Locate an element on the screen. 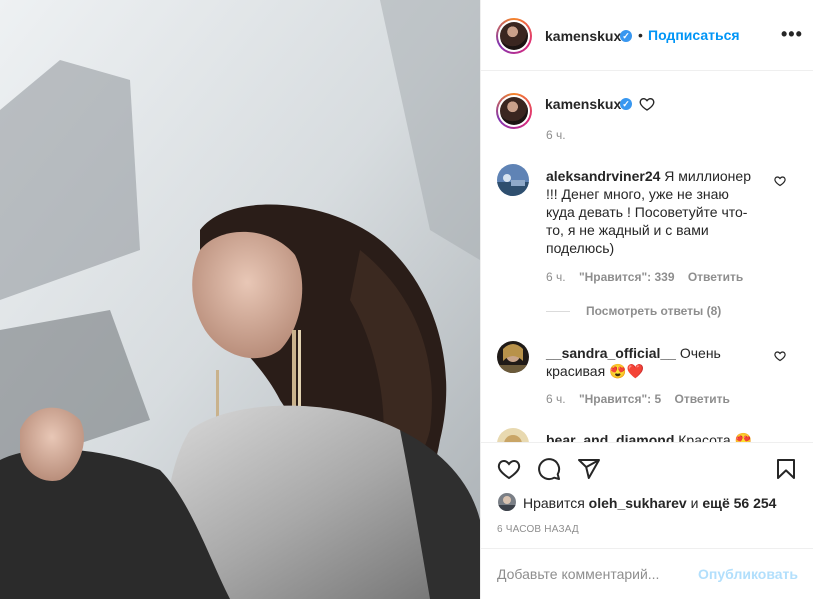  likes-conj: и is located at coordinates (694, 503).